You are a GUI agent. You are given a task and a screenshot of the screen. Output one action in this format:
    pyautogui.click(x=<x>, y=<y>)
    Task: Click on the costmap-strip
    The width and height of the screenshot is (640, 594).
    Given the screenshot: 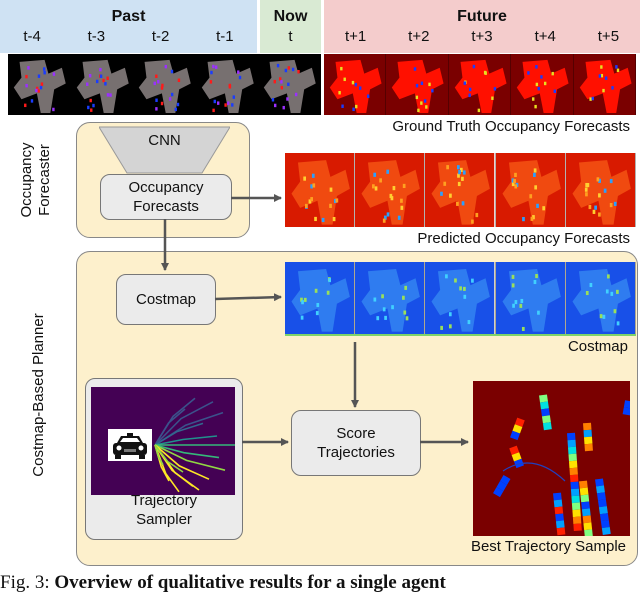 What is the action you would take?
    pyautogui.click(x=461, y=299)
    